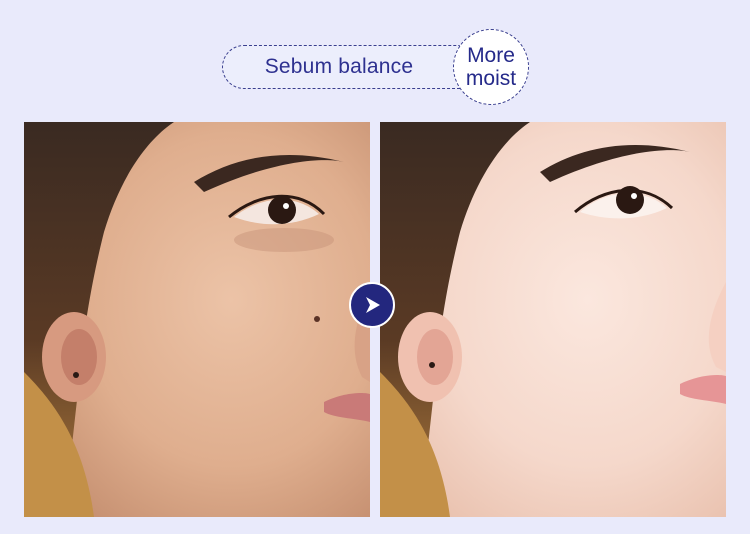 The height and width of the screenshot is (534, 750). I want to click on sebum-balance-pill: Sebum balance, so click(353, 67).